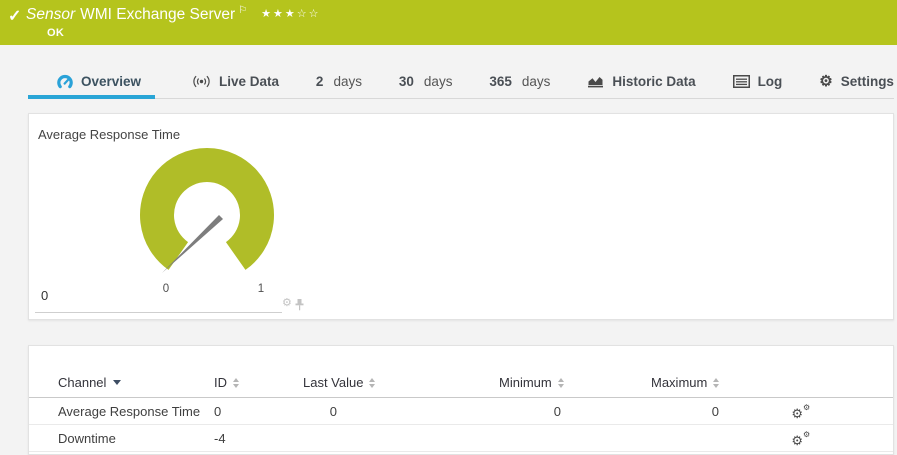  Describe the element at coordinates (333, 382) in the screenshot. I see `column-header-last-value-label: Last Value` at that location.